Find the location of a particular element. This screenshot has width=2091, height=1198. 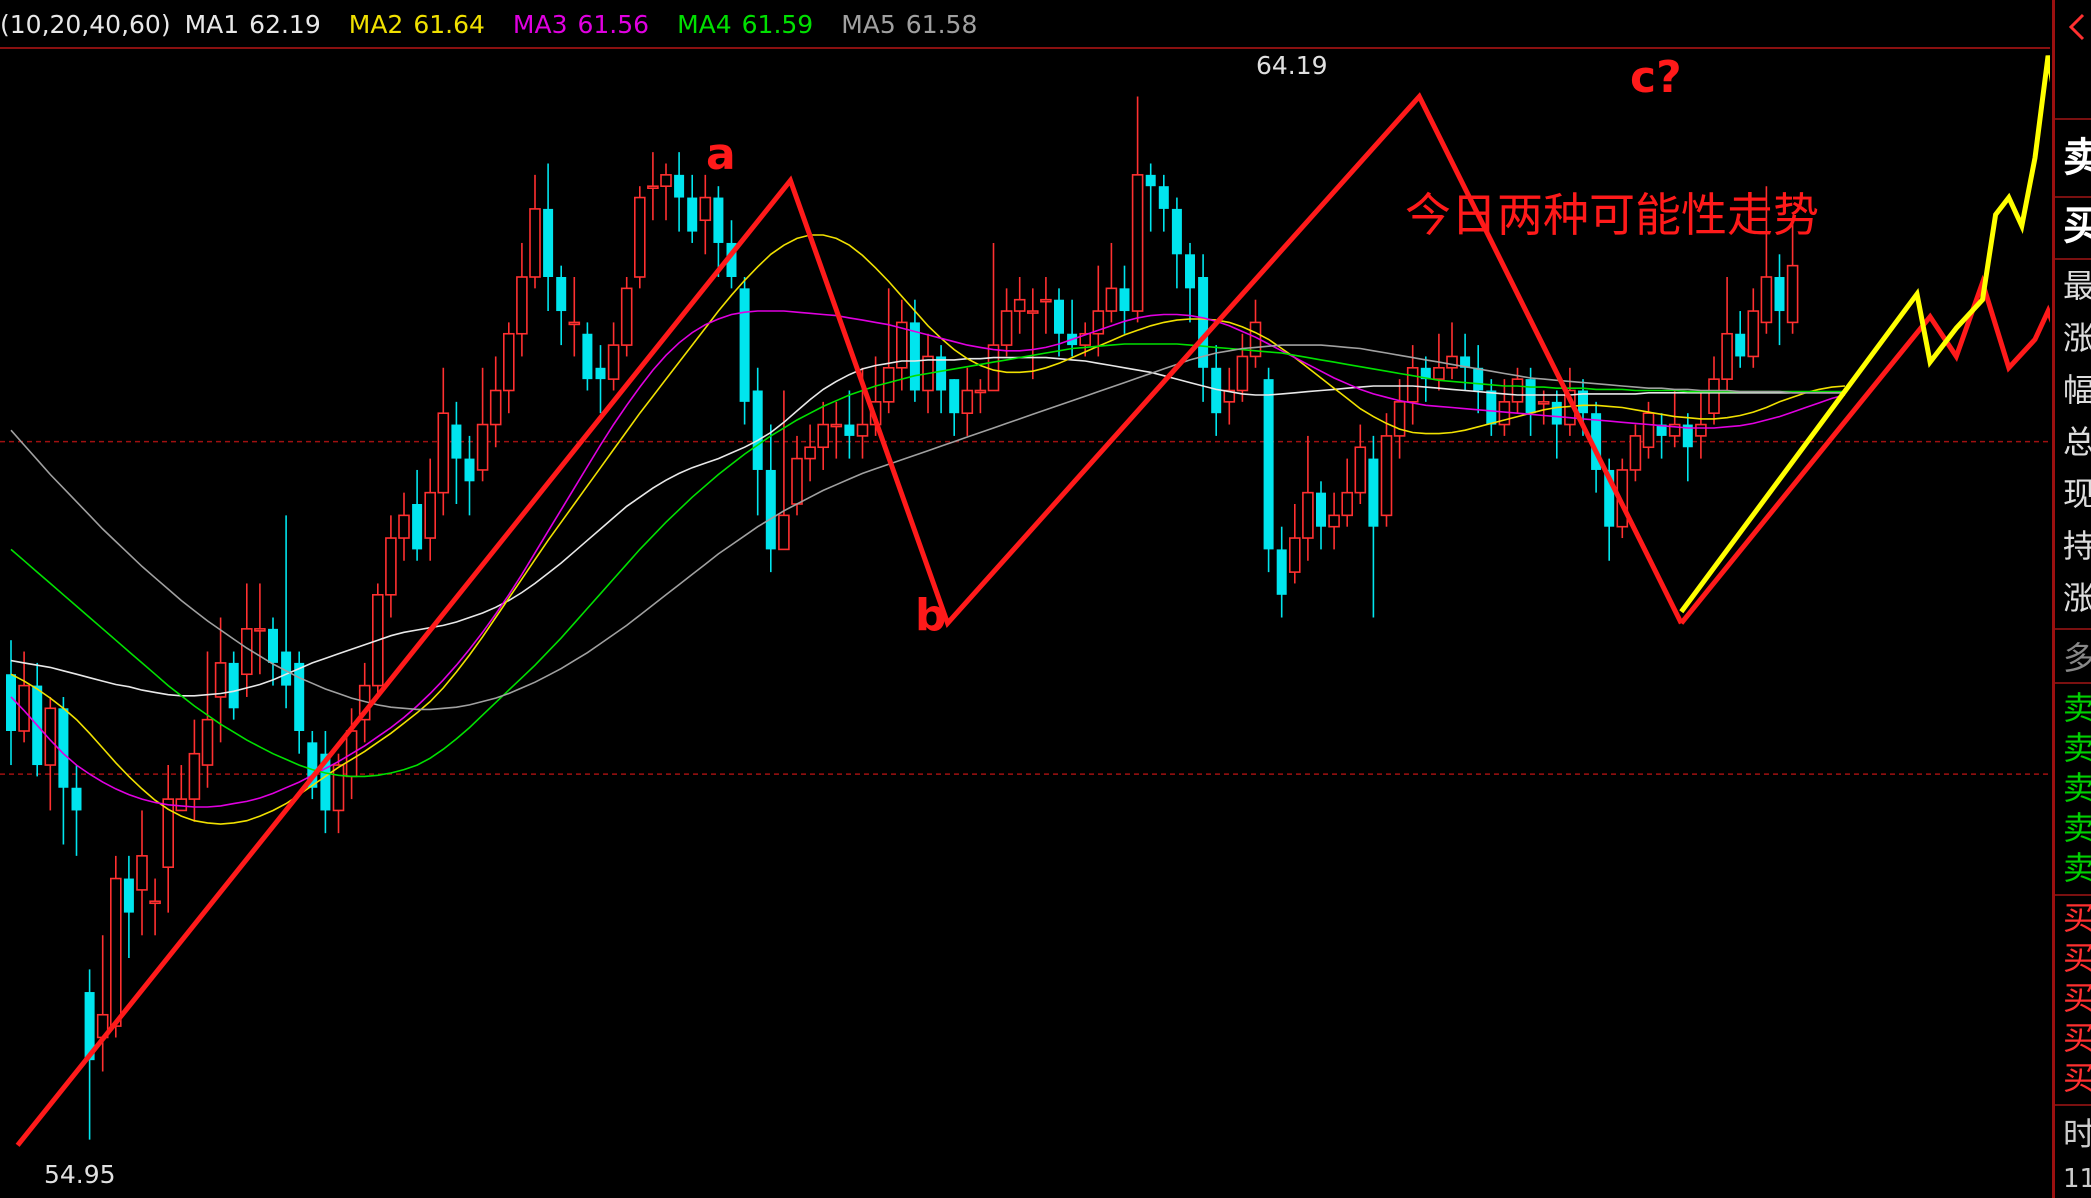

sell-level-5: 卖 is located at coordinates (2077, 708).